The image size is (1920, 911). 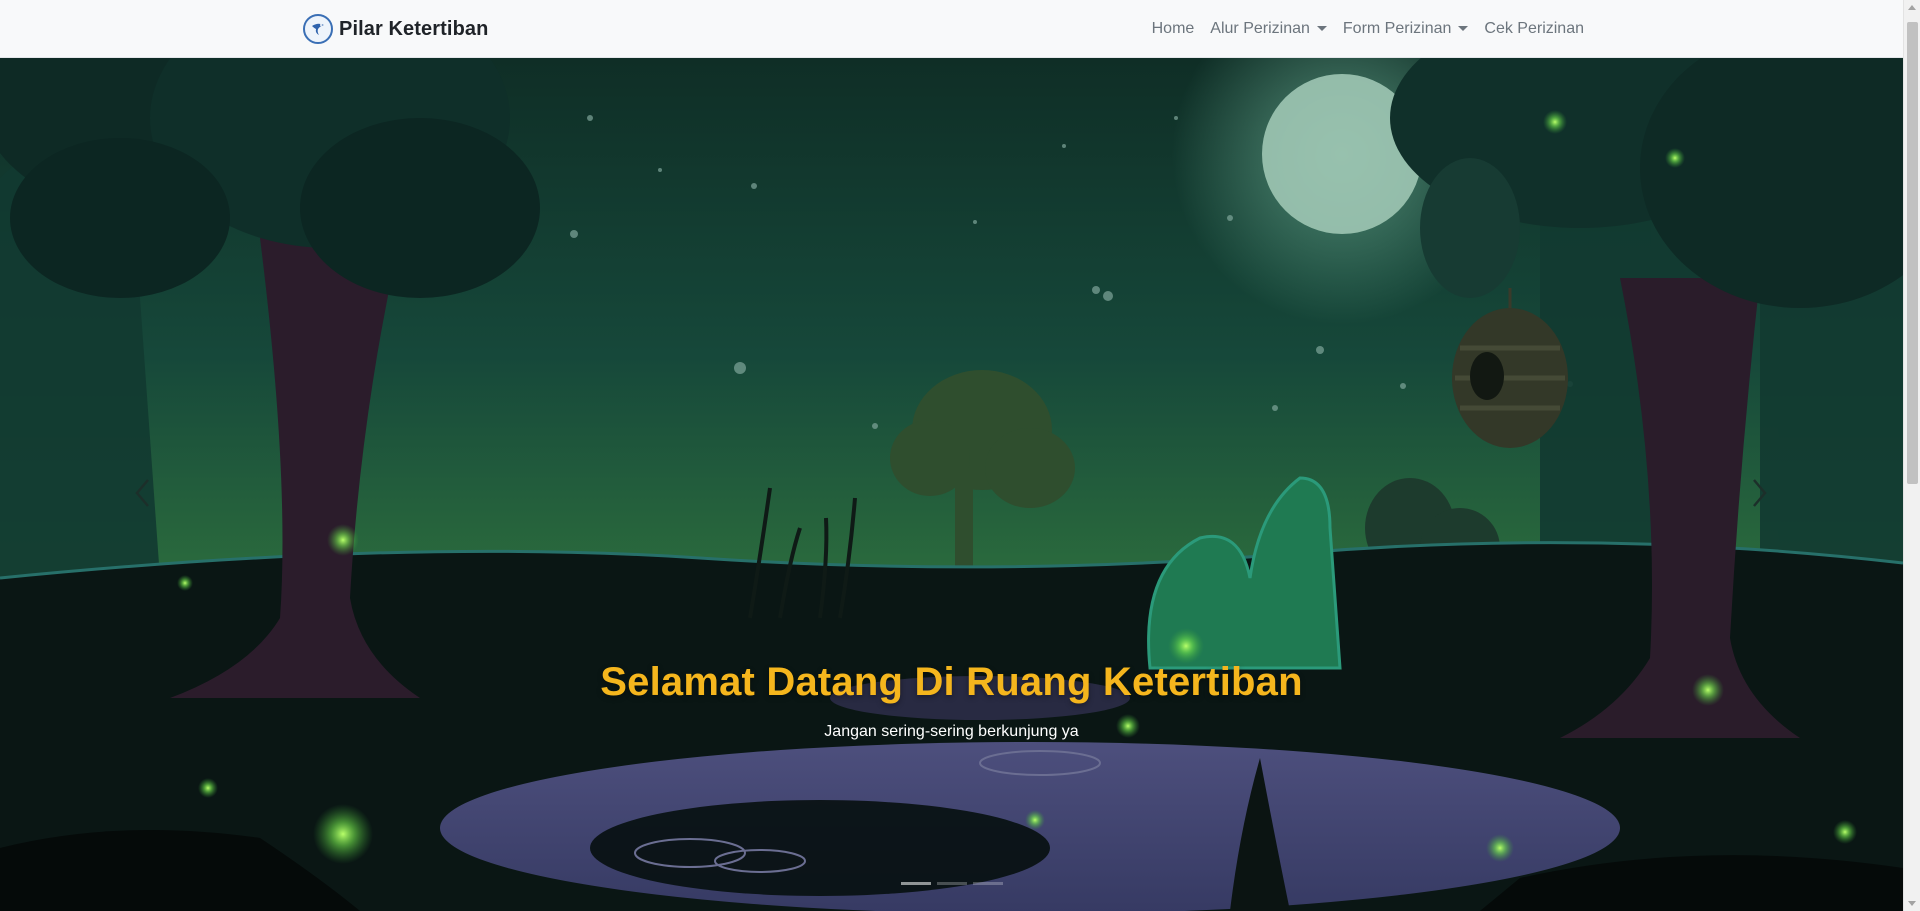 What do you see at coordinates (318, 29) in the screenshot?
I see `bird-logo-icon` at bounding box center [318, 29].